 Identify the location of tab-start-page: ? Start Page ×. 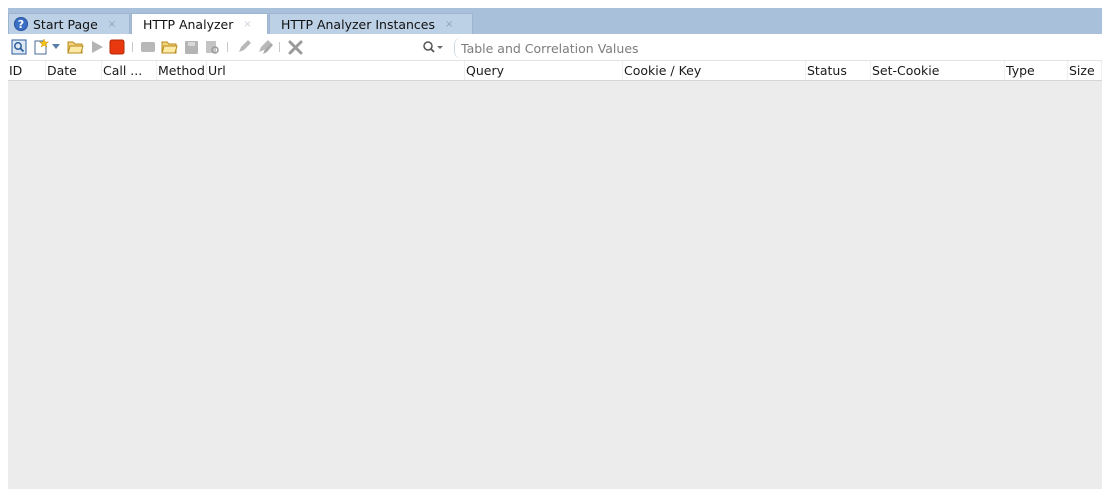
(69, 23).